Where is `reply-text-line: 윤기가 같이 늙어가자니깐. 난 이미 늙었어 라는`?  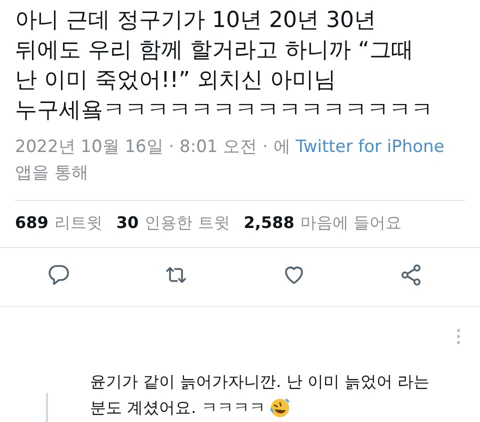 reply-text-line: 윤기가 같이 늙어가자니깐. 난 이미 늙었어 라는 is located at coordinates (260, 382).